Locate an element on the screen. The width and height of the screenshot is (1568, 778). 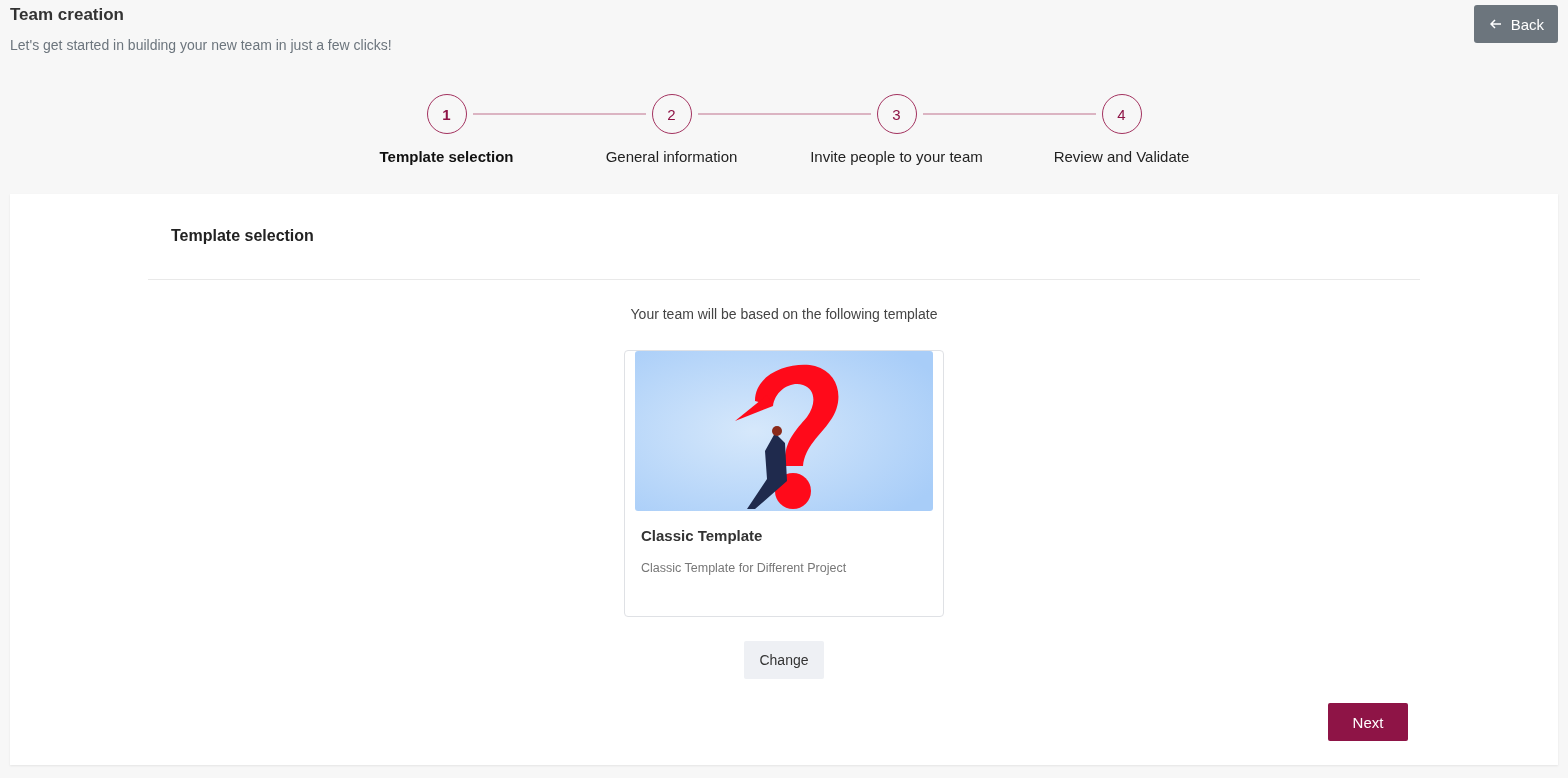
arrow-left-icon is located at coordinates (1495, 24).